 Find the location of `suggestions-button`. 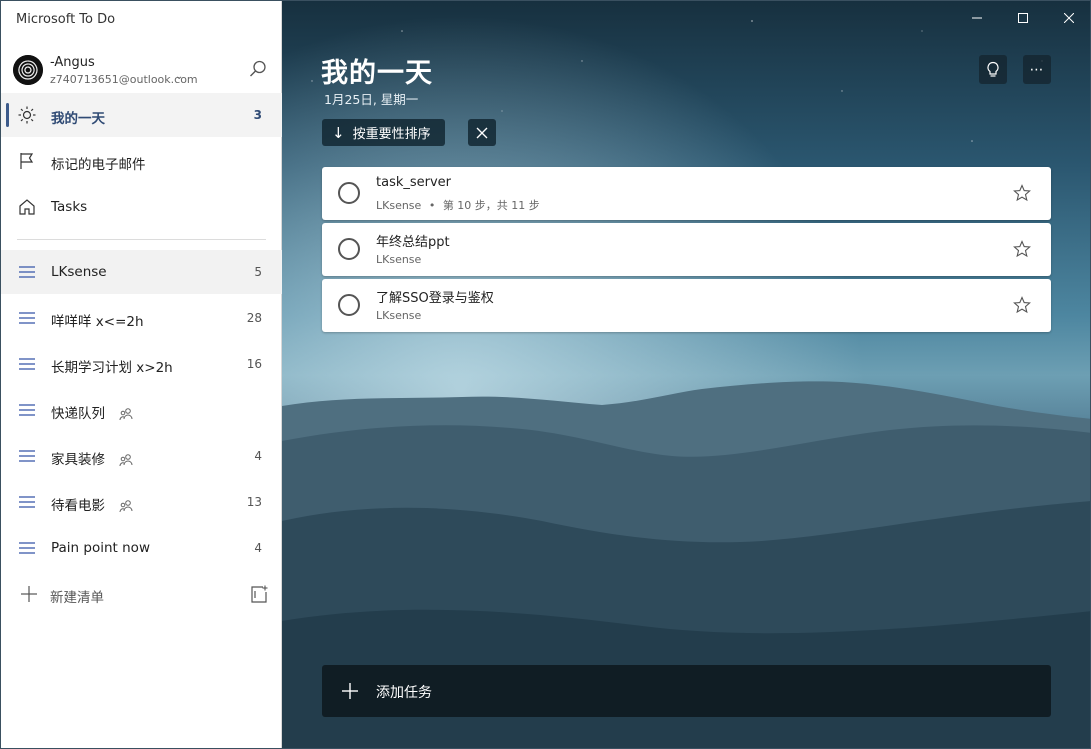

suggestions-button is located at coordinates (993, 69).